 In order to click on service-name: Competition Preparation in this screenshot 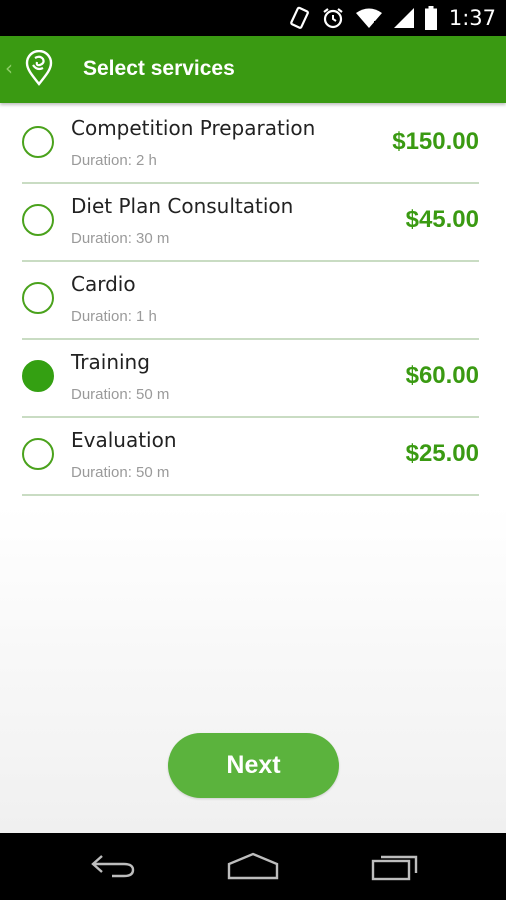, I will do `click(193, 128)`.